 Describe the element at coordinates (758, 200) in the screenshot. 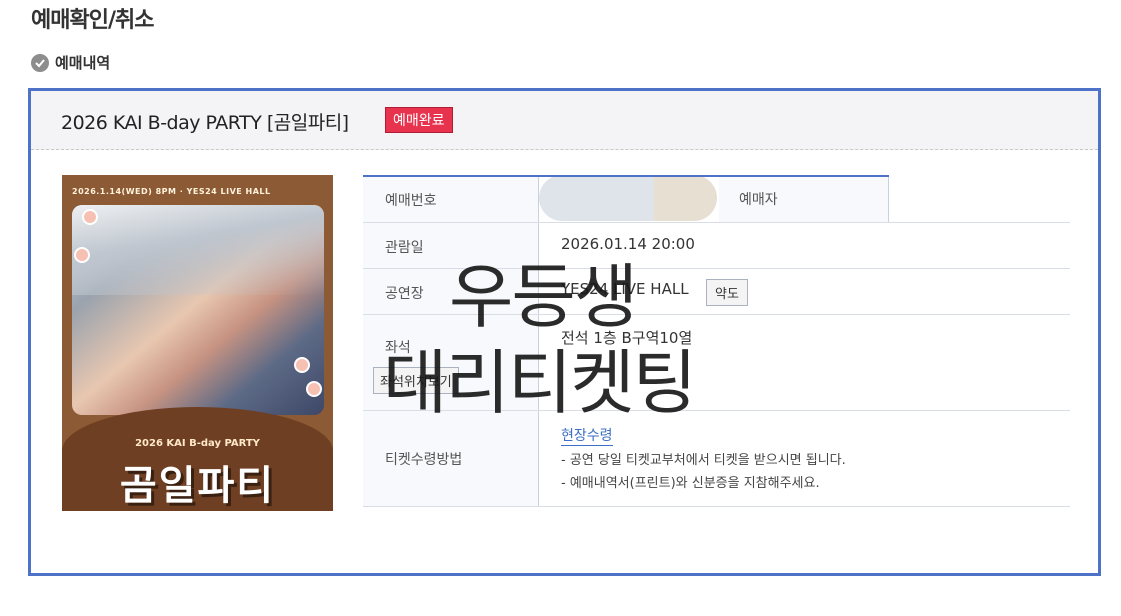

I see `buyer-label: 예매자` at that location.